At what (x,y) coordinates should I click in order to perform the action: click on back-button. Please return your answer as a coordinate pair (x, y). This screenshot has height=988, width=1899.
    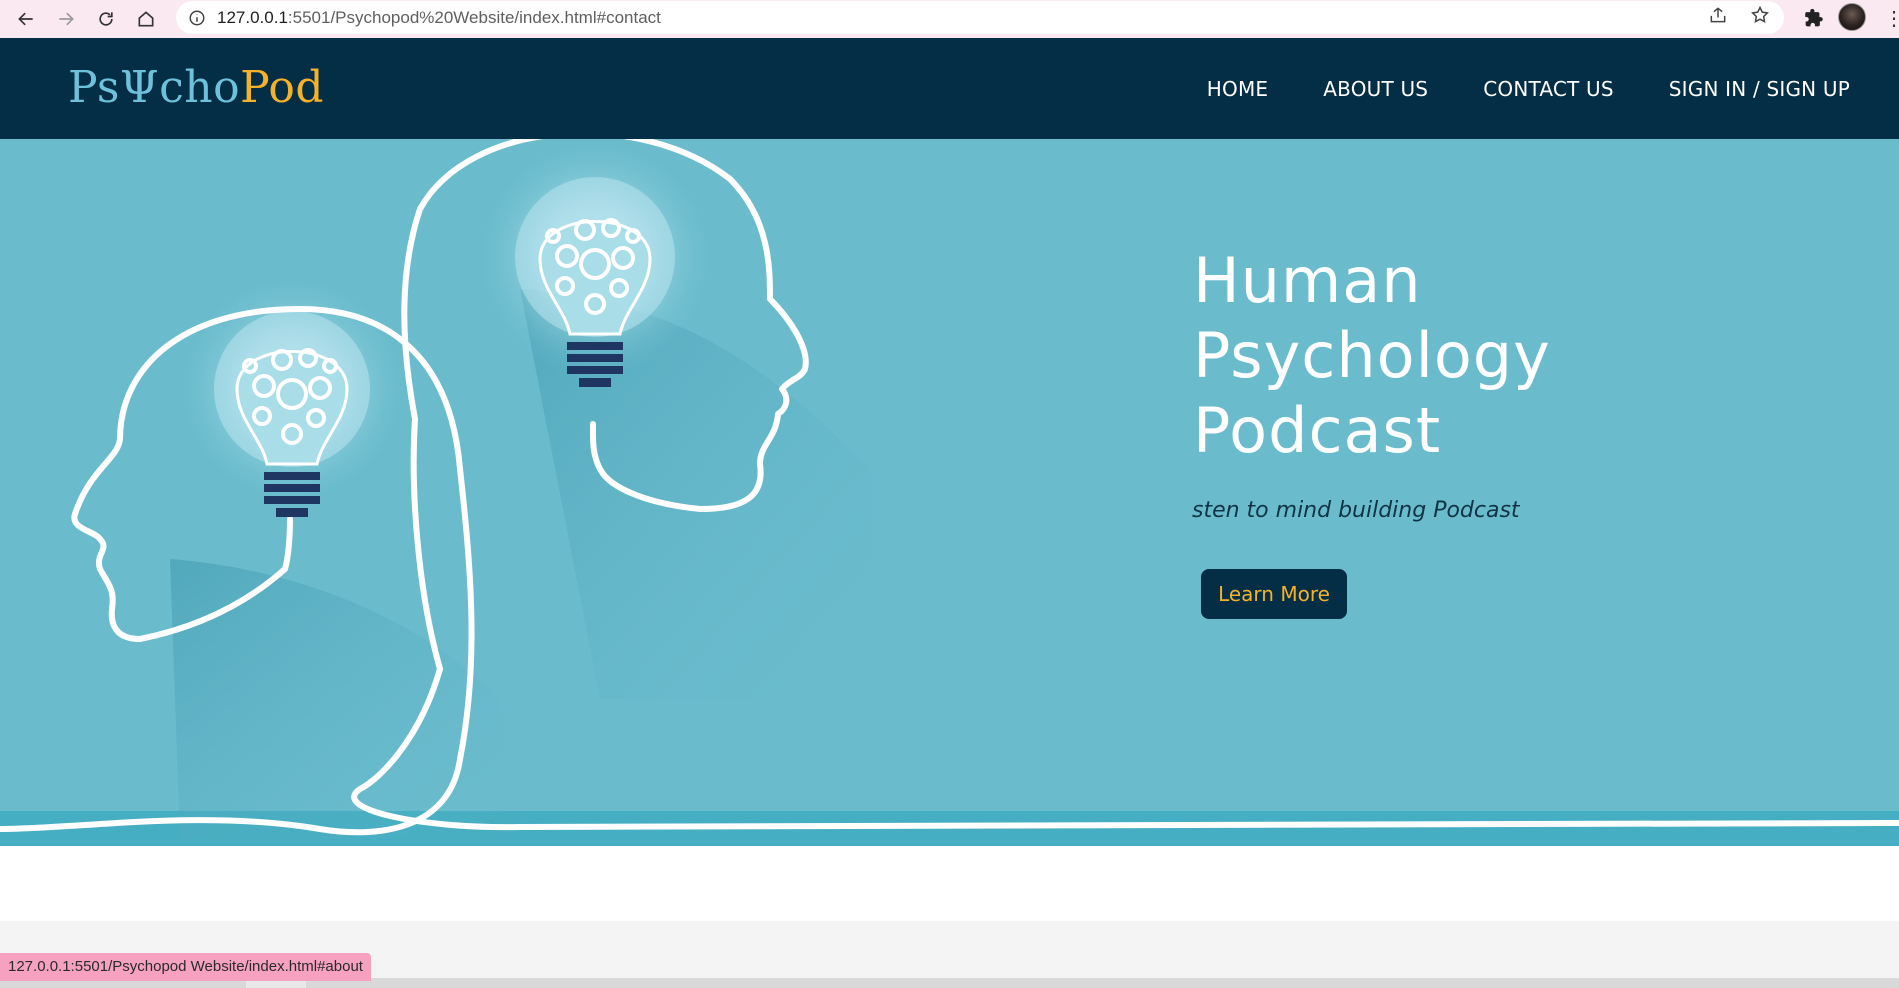
    Looking at the image, I should click on (26, 19).